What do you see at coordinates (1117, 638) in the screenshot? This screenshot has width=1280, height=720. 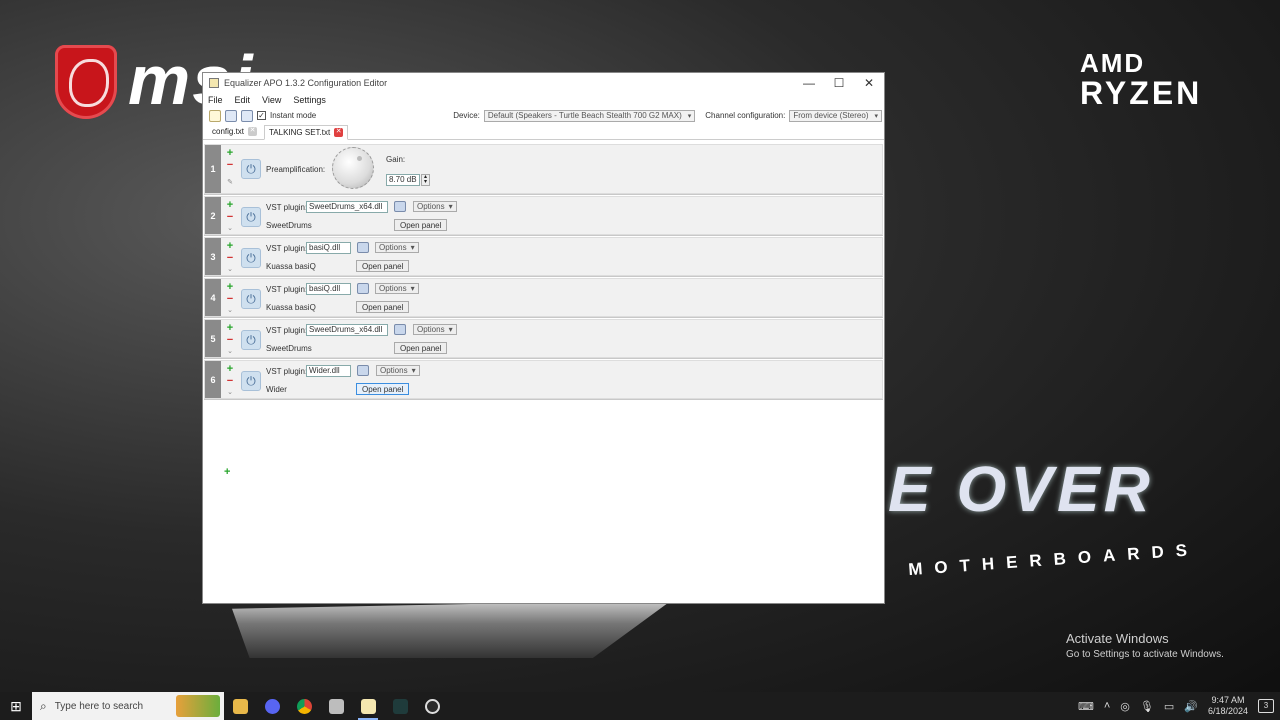 I see `activate-title: Activate Windows` at bounding box center [1117, 638].